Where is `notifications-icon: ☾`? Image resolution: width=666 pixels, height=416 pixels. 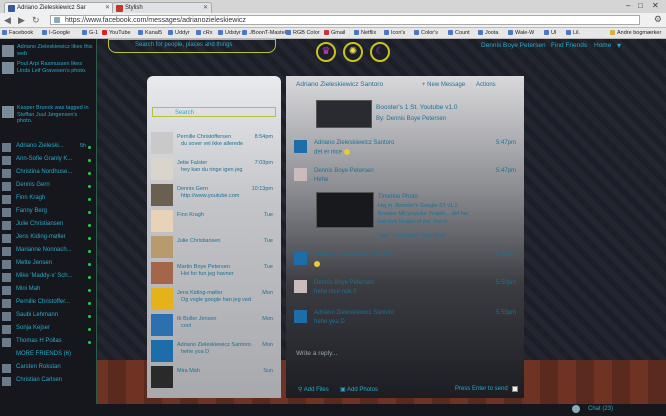
notifications-icon: ☾ is located at coordinates (380, 52).